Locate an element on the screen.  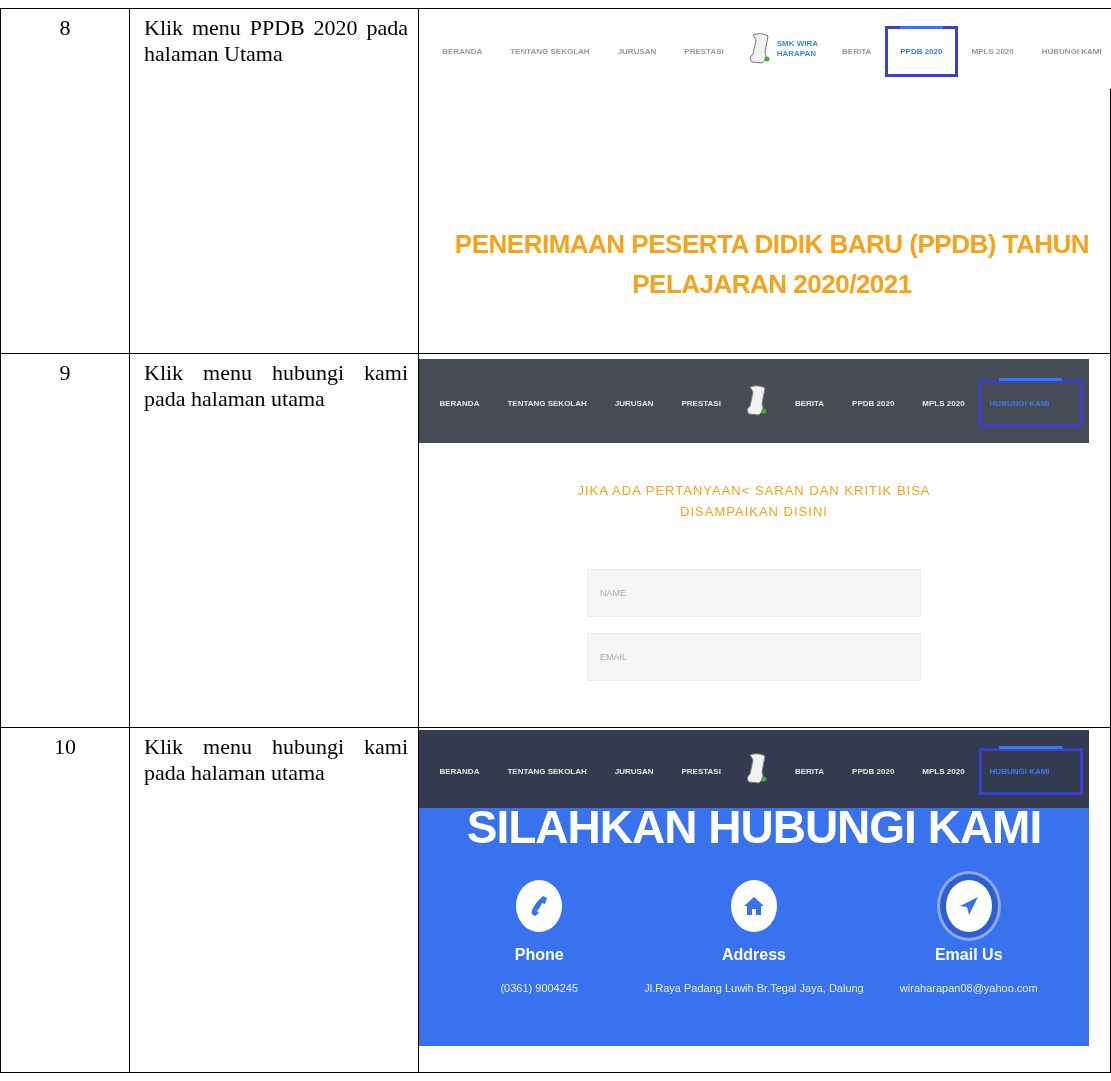
contact-title: Phone is located at coordinates (539, 955).